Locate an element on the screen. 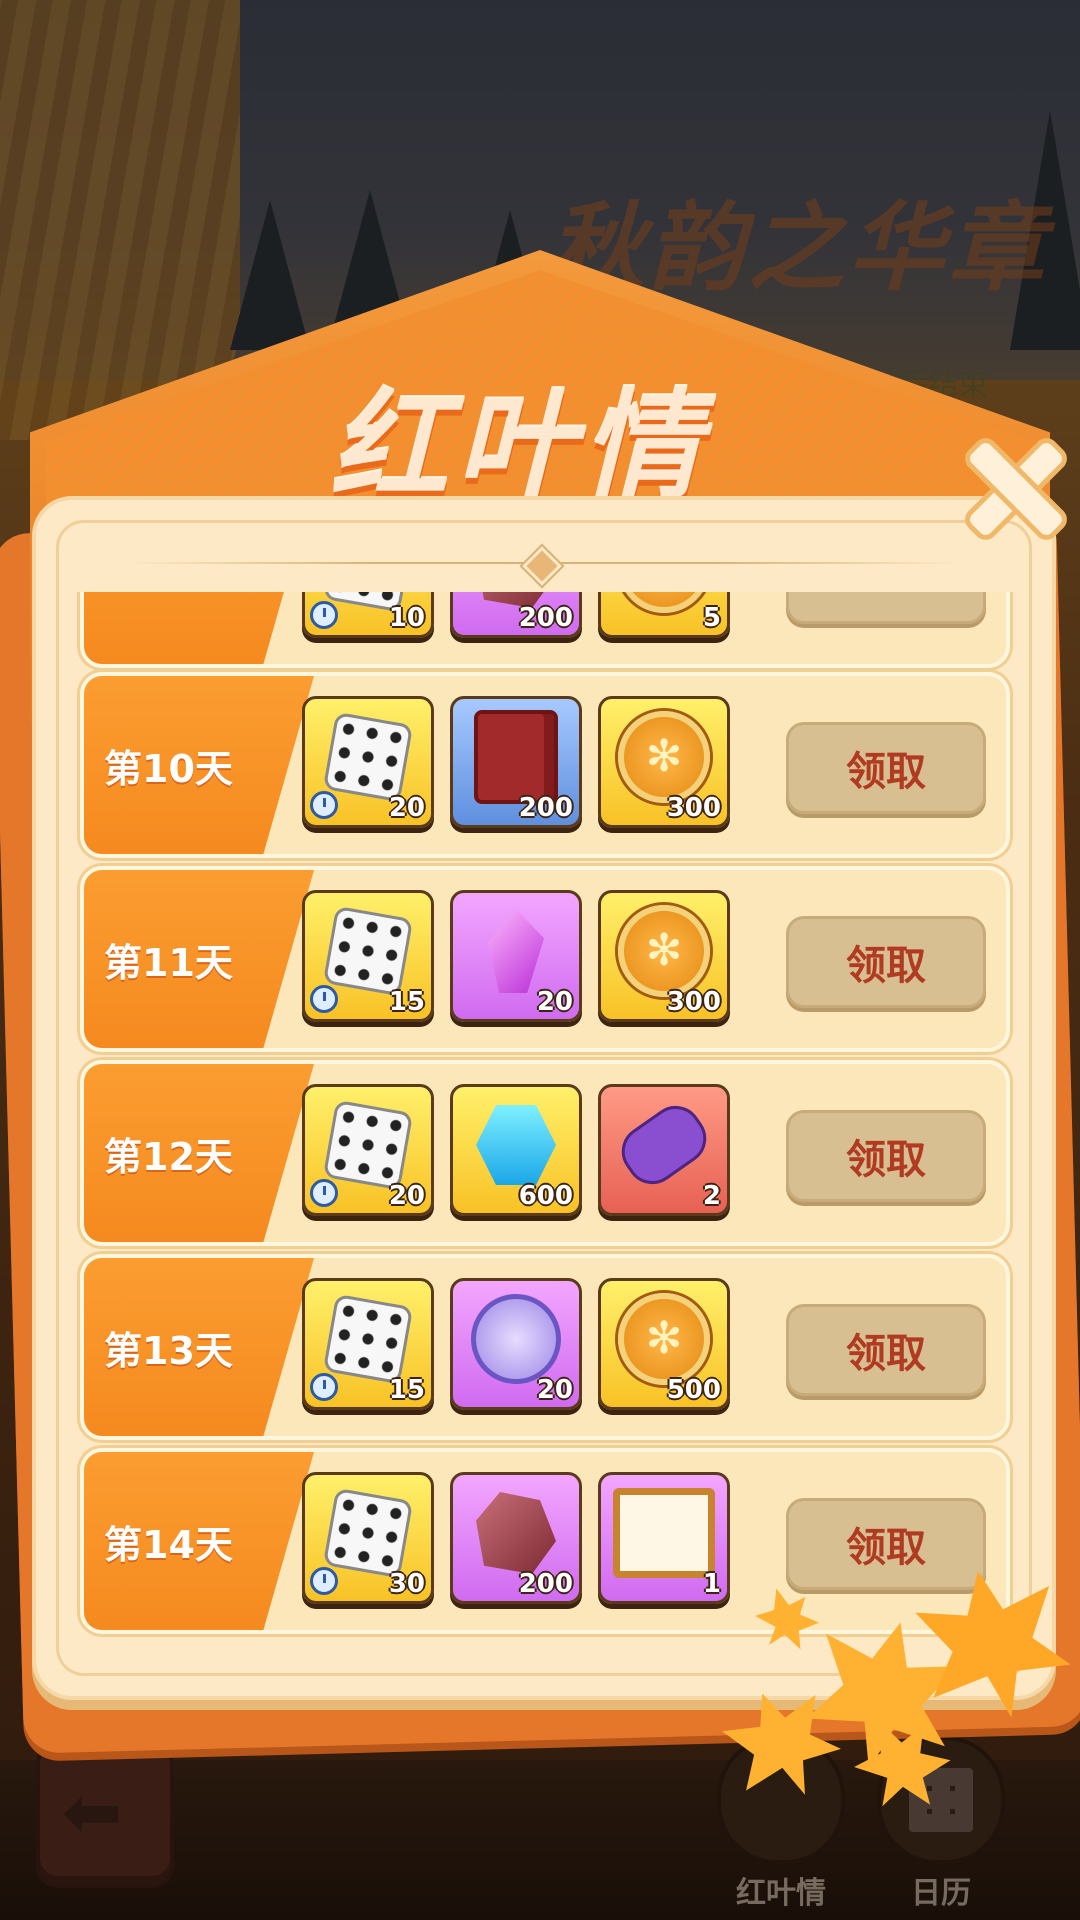 Image resolution: width=1080 pixels, height=1920 pixels. reward-row-day13: 第13天 15 20 ✻ 500 领取 is located at coordinates (545, 1347).